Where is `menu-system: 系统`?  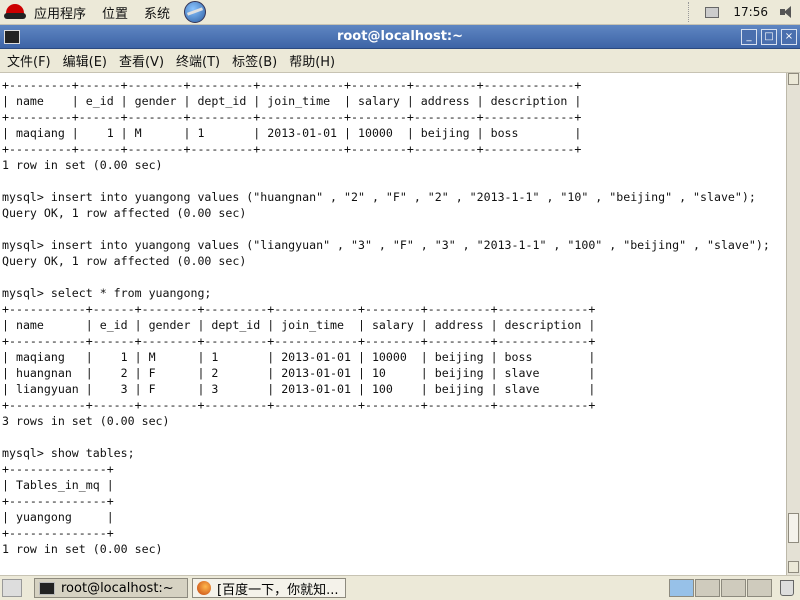 menu-system: 系统 is located at coordinates (157, 12).